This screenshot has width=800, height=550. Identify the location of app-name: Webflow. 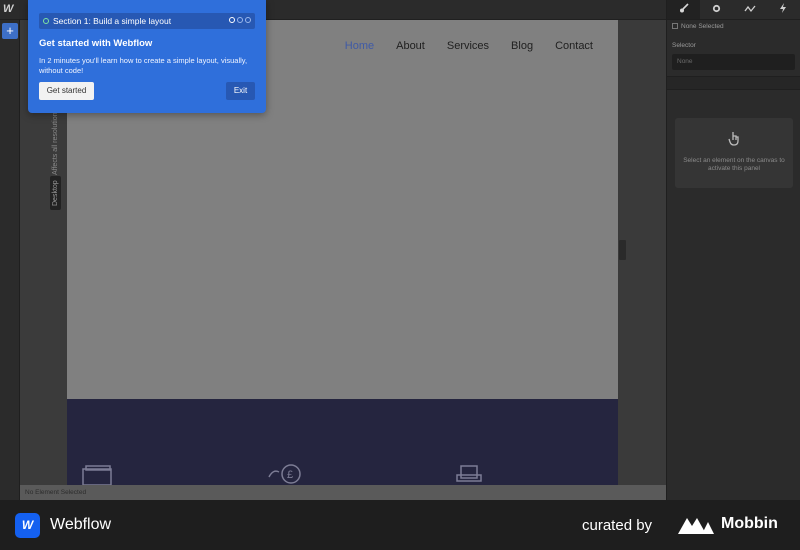
(81, 524).